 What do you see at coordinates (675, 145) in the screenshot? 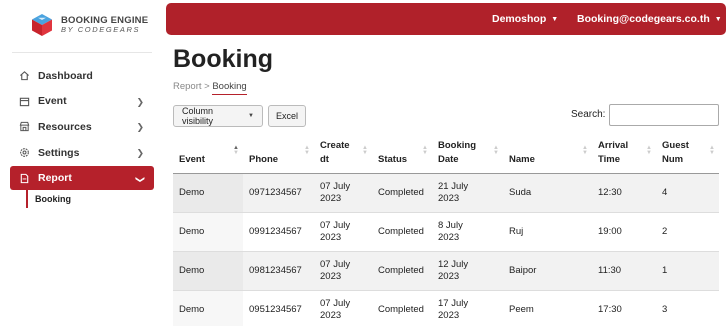
I see `header-label: Guest` at bounding box center [675, 145].